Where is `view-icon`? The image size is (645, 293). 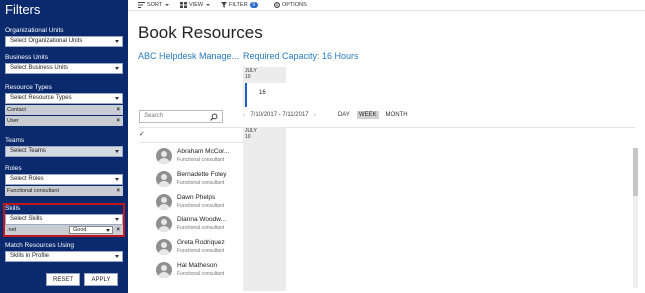 view-icon is located at coordinates (183, 5).